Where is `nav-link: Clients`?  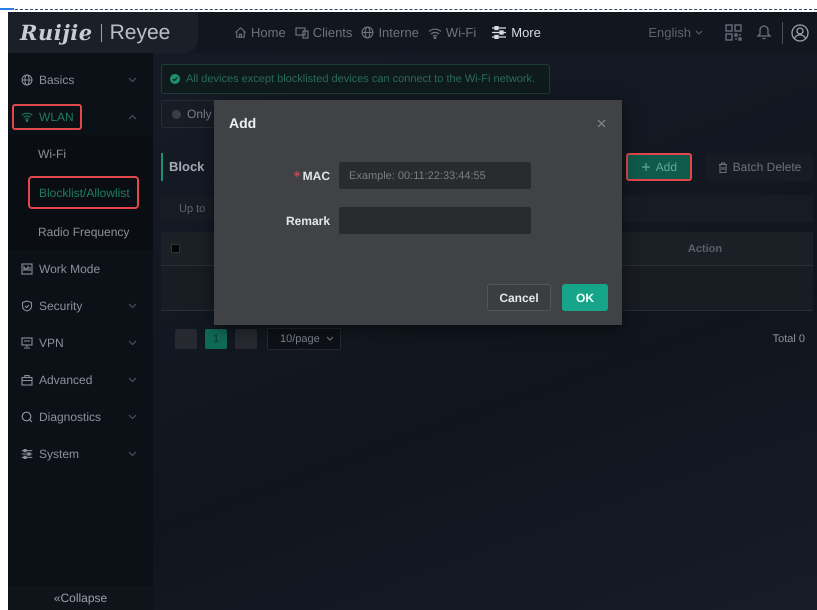 nav-link: Clients is located at coordinates (323, 32).